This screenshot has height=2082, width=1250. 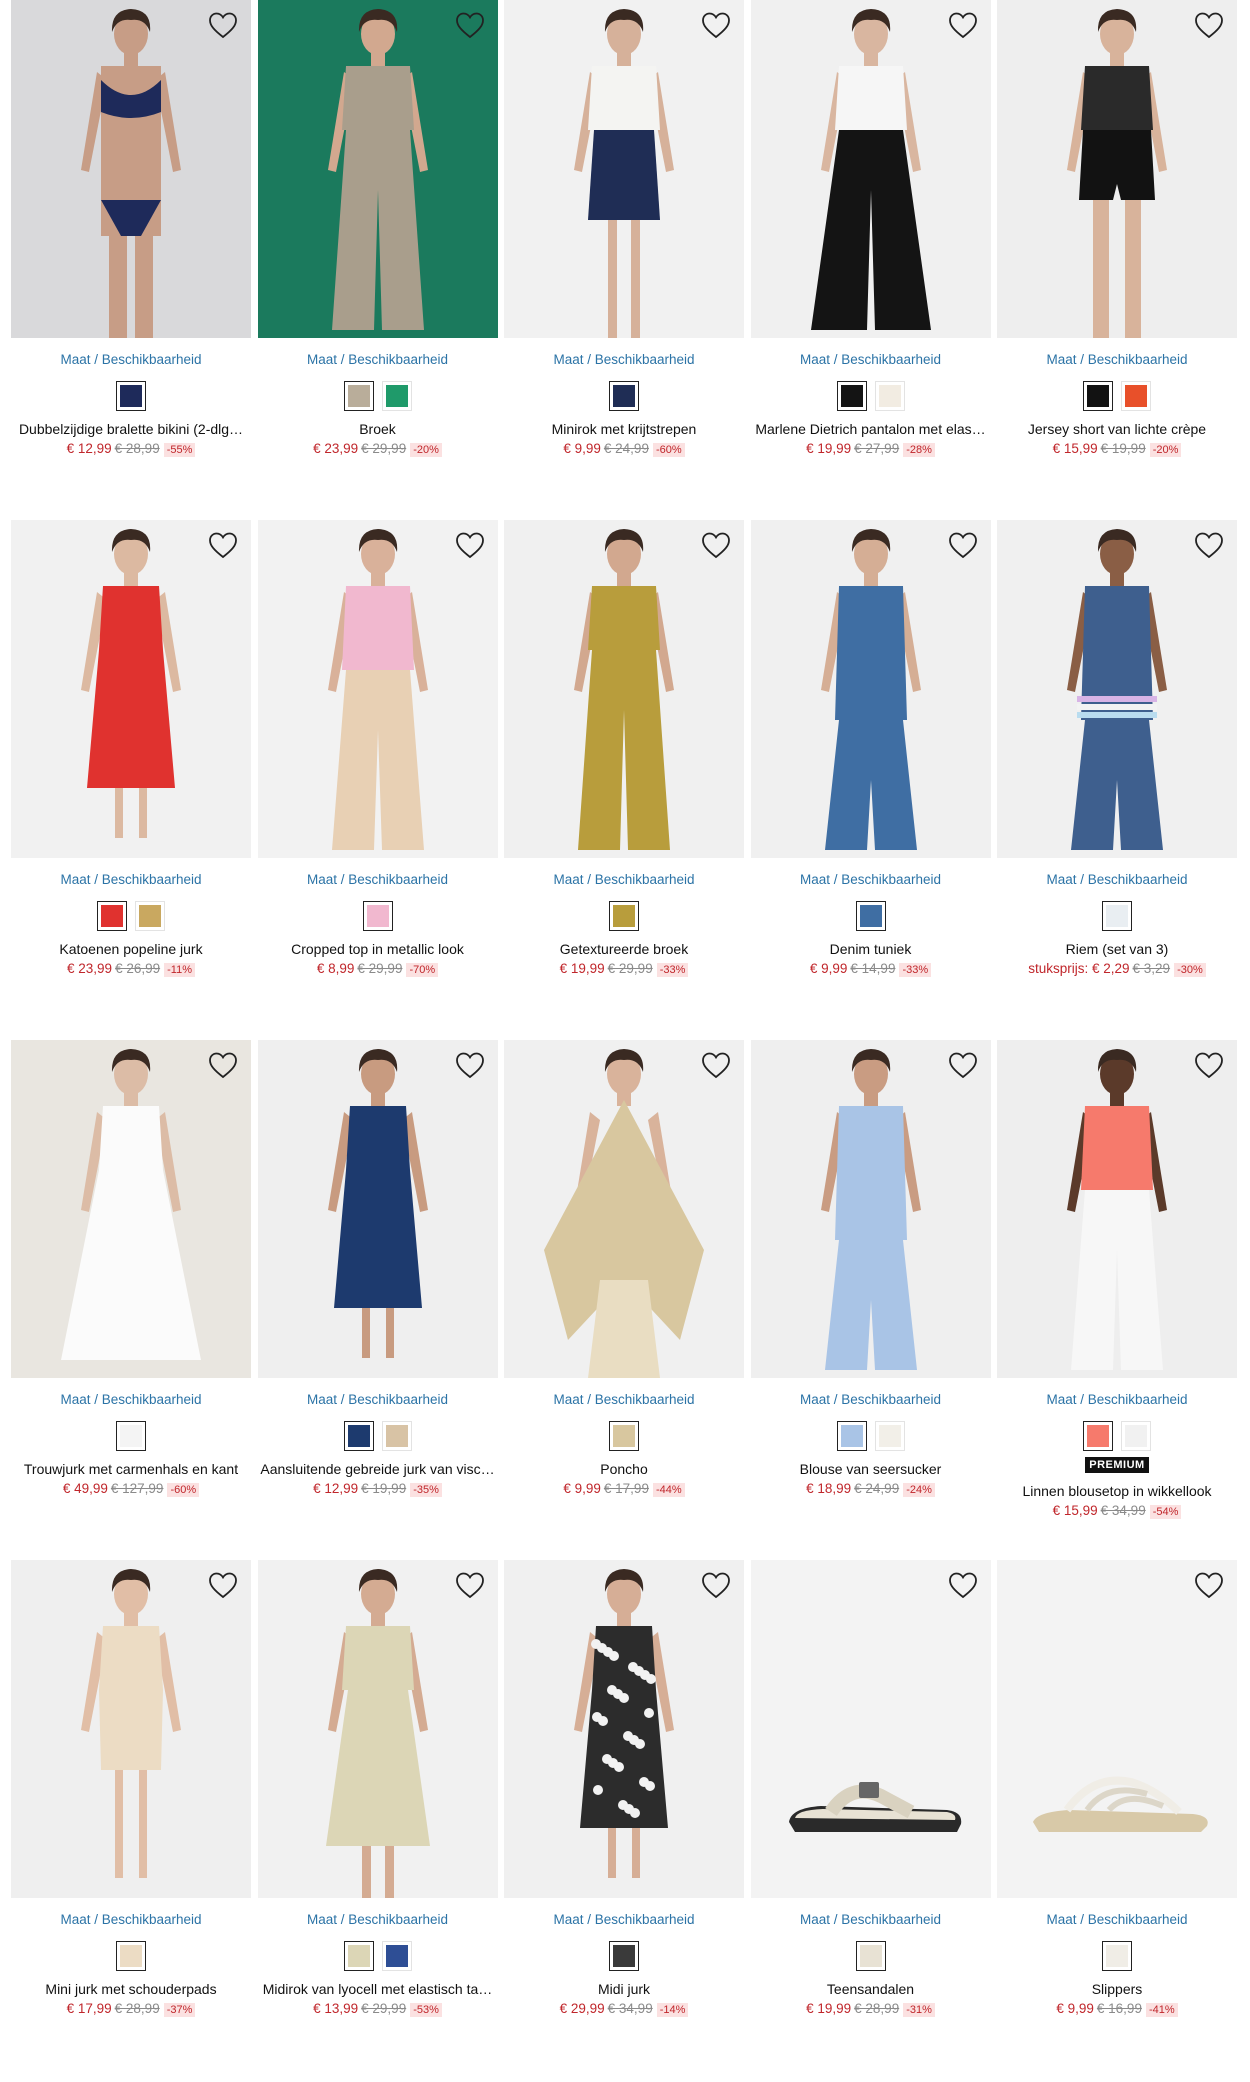 I want to click on product-title: Getextureerde broek, so click(x=624, y=949).